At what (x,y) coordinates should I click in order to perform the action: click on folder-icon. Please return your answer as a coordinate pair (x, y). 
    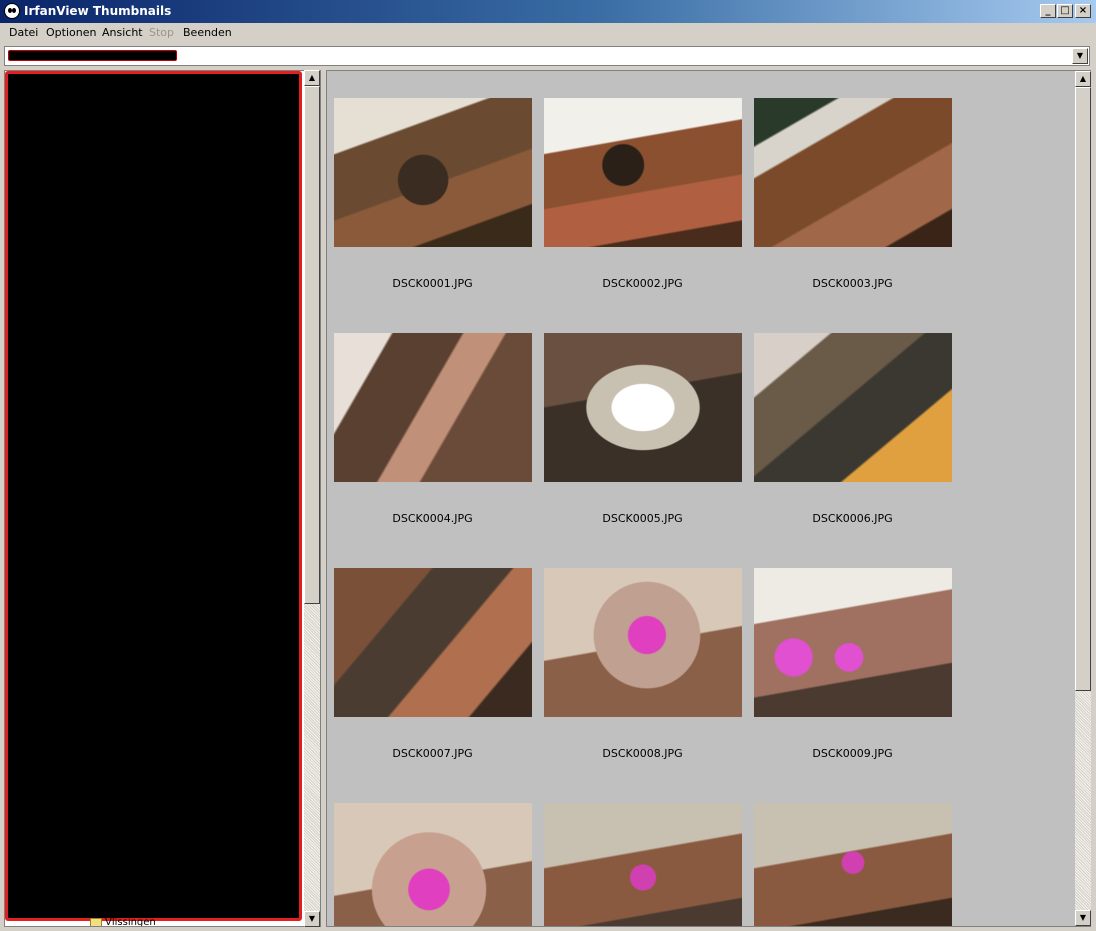
    Looking at the image, I should click on (96, 921).